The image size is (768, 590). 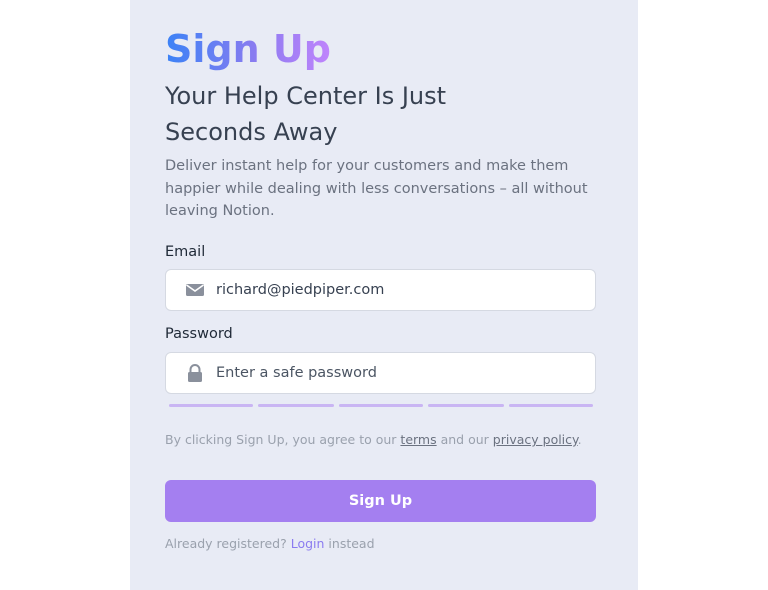 I want to click on privacy-policy-link: privacy policy, so click(x=535, y=439).